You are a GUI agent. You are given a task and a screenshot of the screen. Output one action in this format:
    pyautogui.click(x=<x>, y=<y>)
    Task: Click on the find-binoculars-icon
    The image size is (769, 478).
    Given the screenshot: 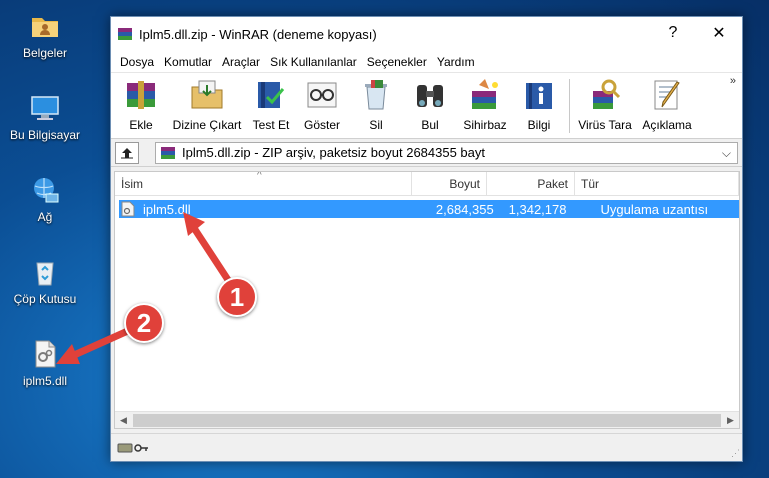 What is the action you would take?
    pyautogui.click(x=430, y=96)
    